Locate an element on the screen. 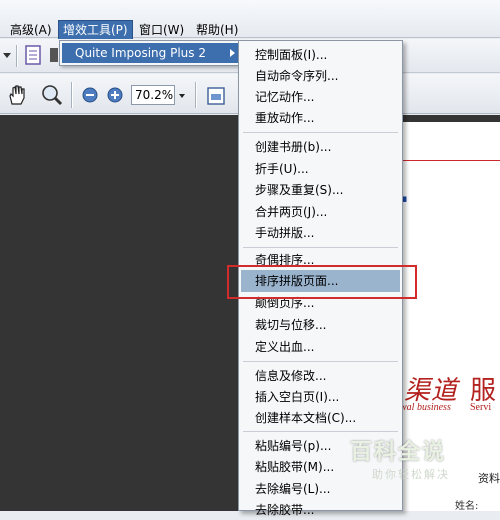 The image size is (500, 520). zoom-in-icon is located at coordinates (115, 95).